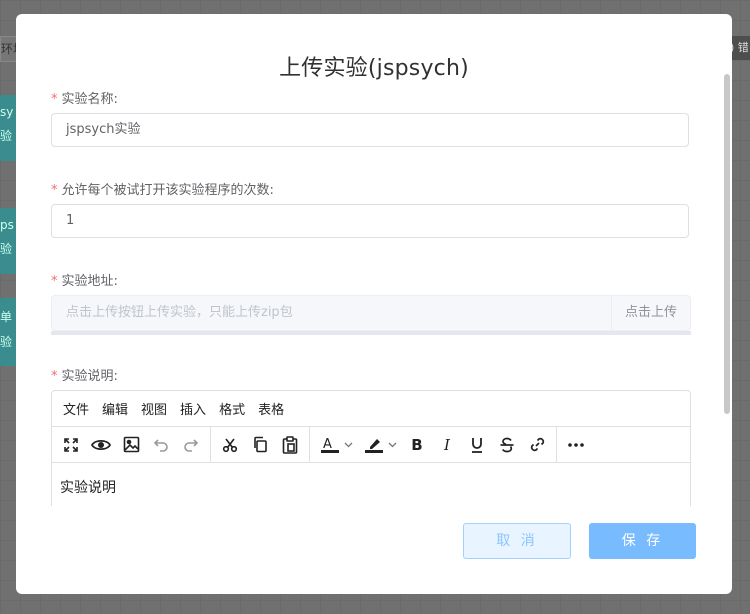  Describe the element at coordinates (8, 128) in the screenshot. I see `background-card: sy 验` at that location.